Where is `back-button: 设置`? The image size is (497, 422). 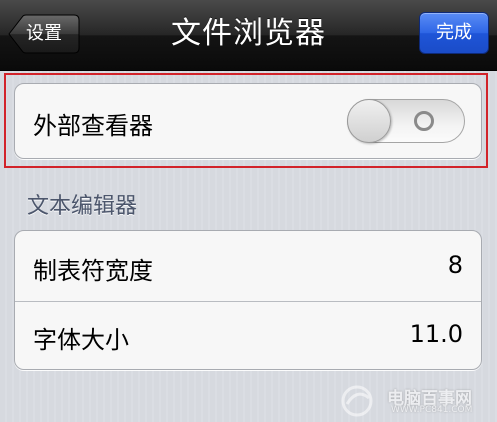 back-button: 设置 is located at coordinates (44, 34).